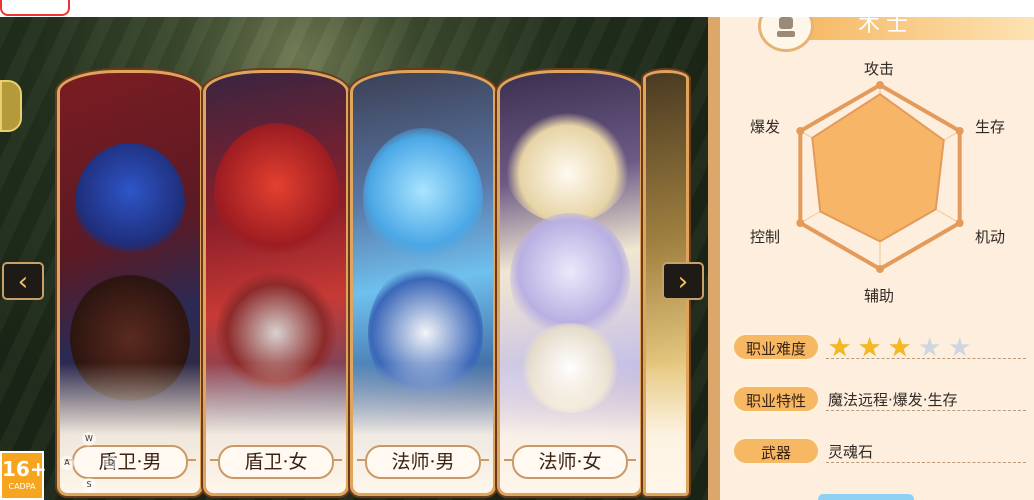 This screenshot has width=1034, height=500. What do you see at coordinates (776, 399) in the screenshot?
I see `traits-label: 职业特性` at bounding box center [776, 399].